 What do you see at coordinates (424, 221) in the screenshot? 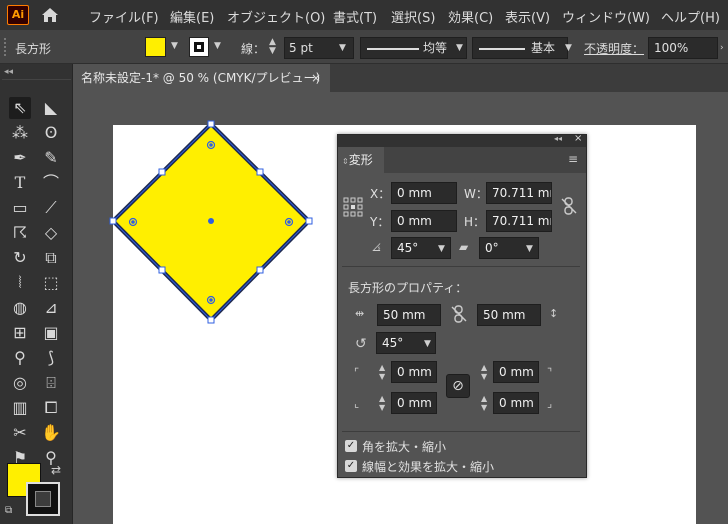
I see `y-field: 0 mm` at bounding box center [424, 221].